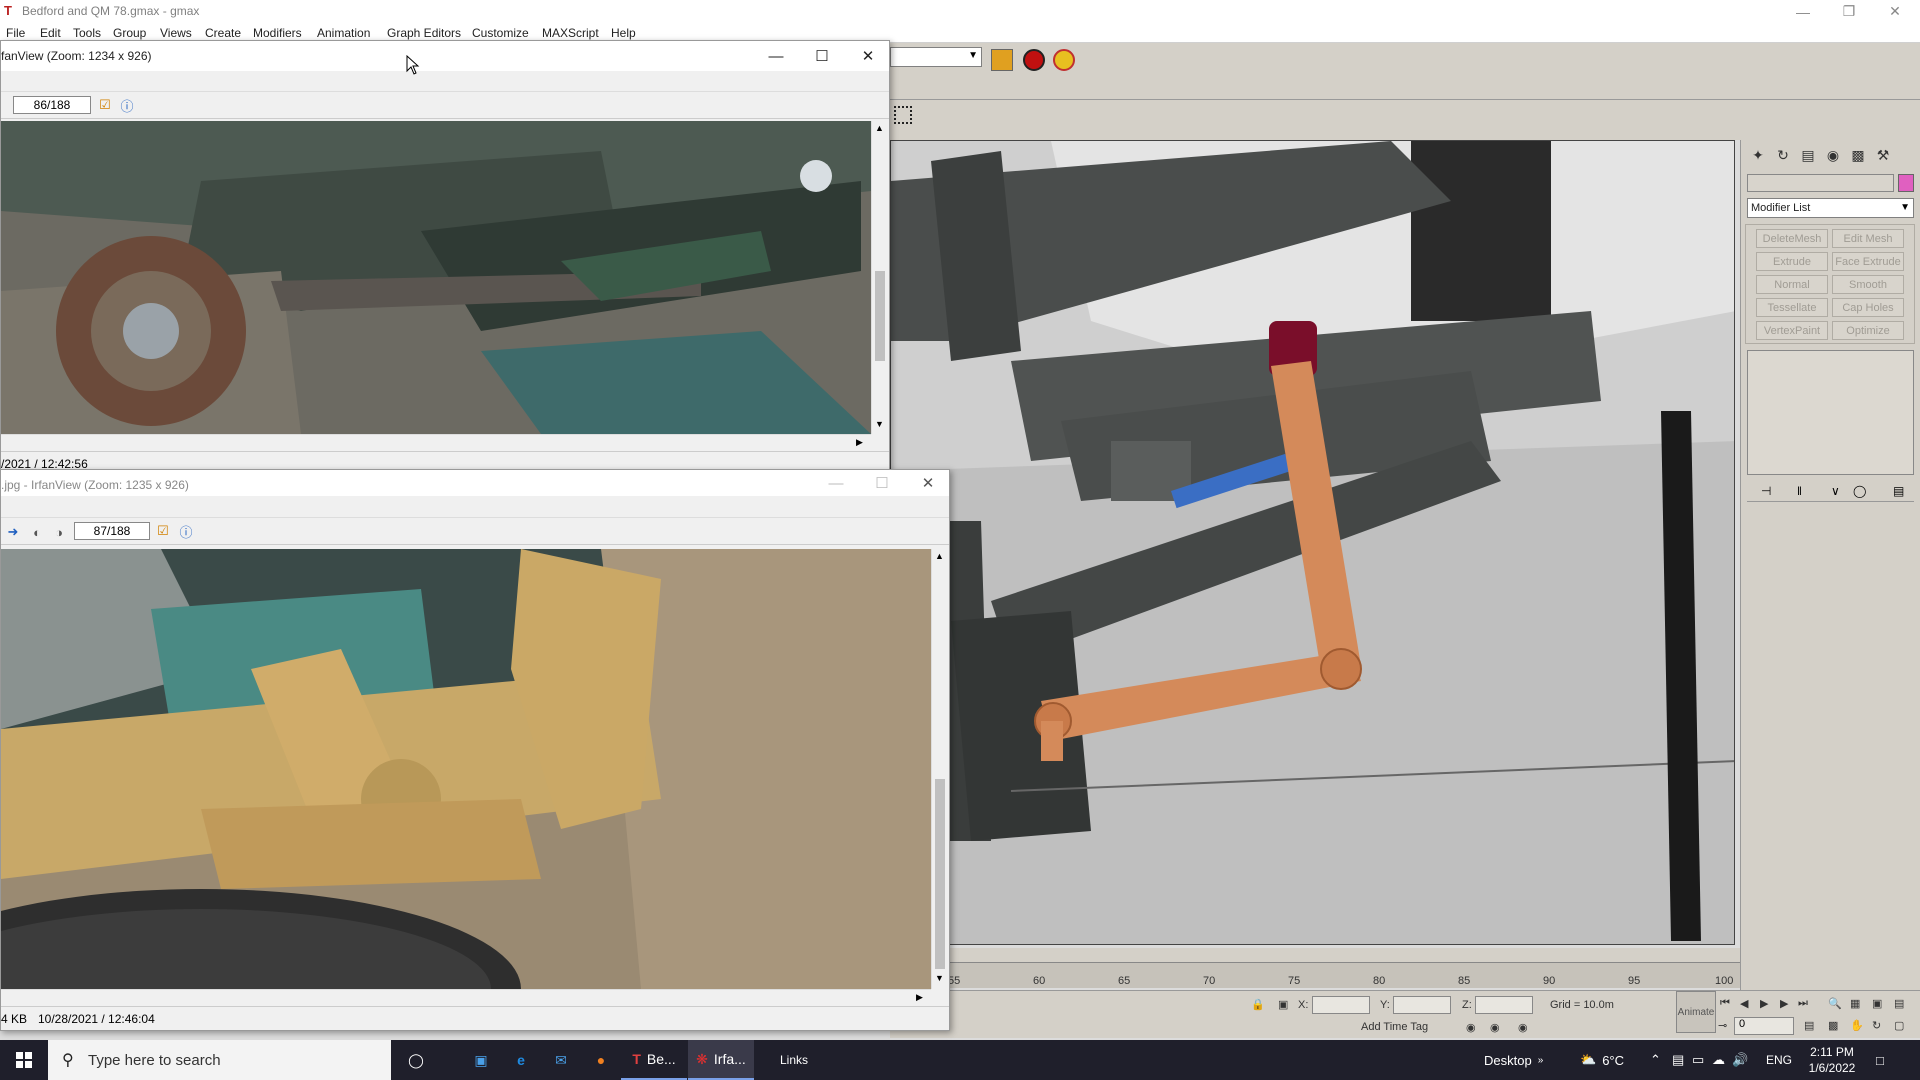 The width and height of the screenshot is (1920, 1080). Describe the element at coordinates (939, 556) in the screenshot. I see `scroll-up-icon: ▲` at that location.